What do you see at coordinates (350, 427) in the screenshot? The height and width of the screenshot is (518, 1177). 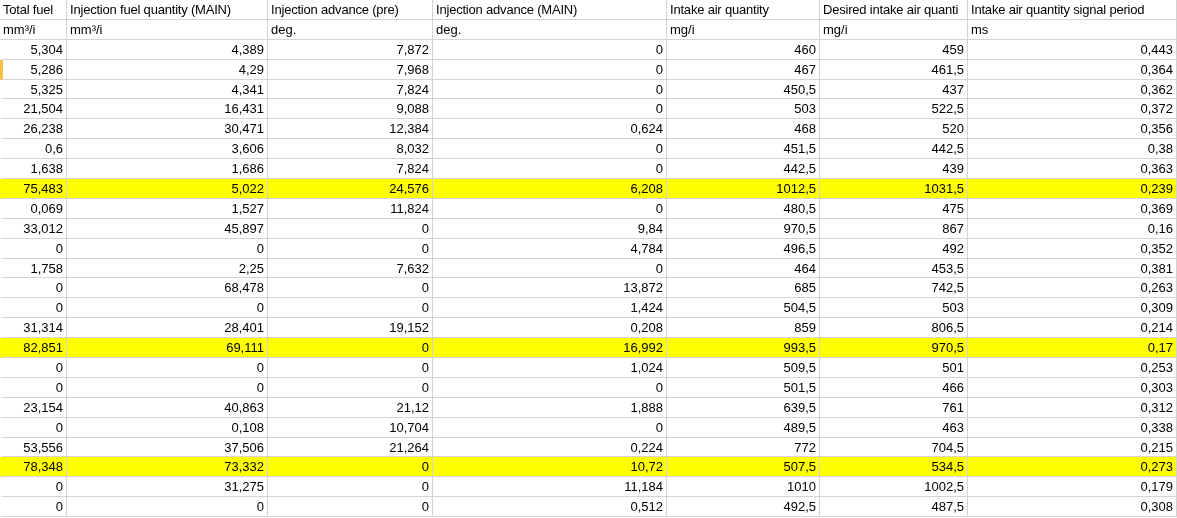 I see `table-cell: 10,704` at bounding box center [350, 427].